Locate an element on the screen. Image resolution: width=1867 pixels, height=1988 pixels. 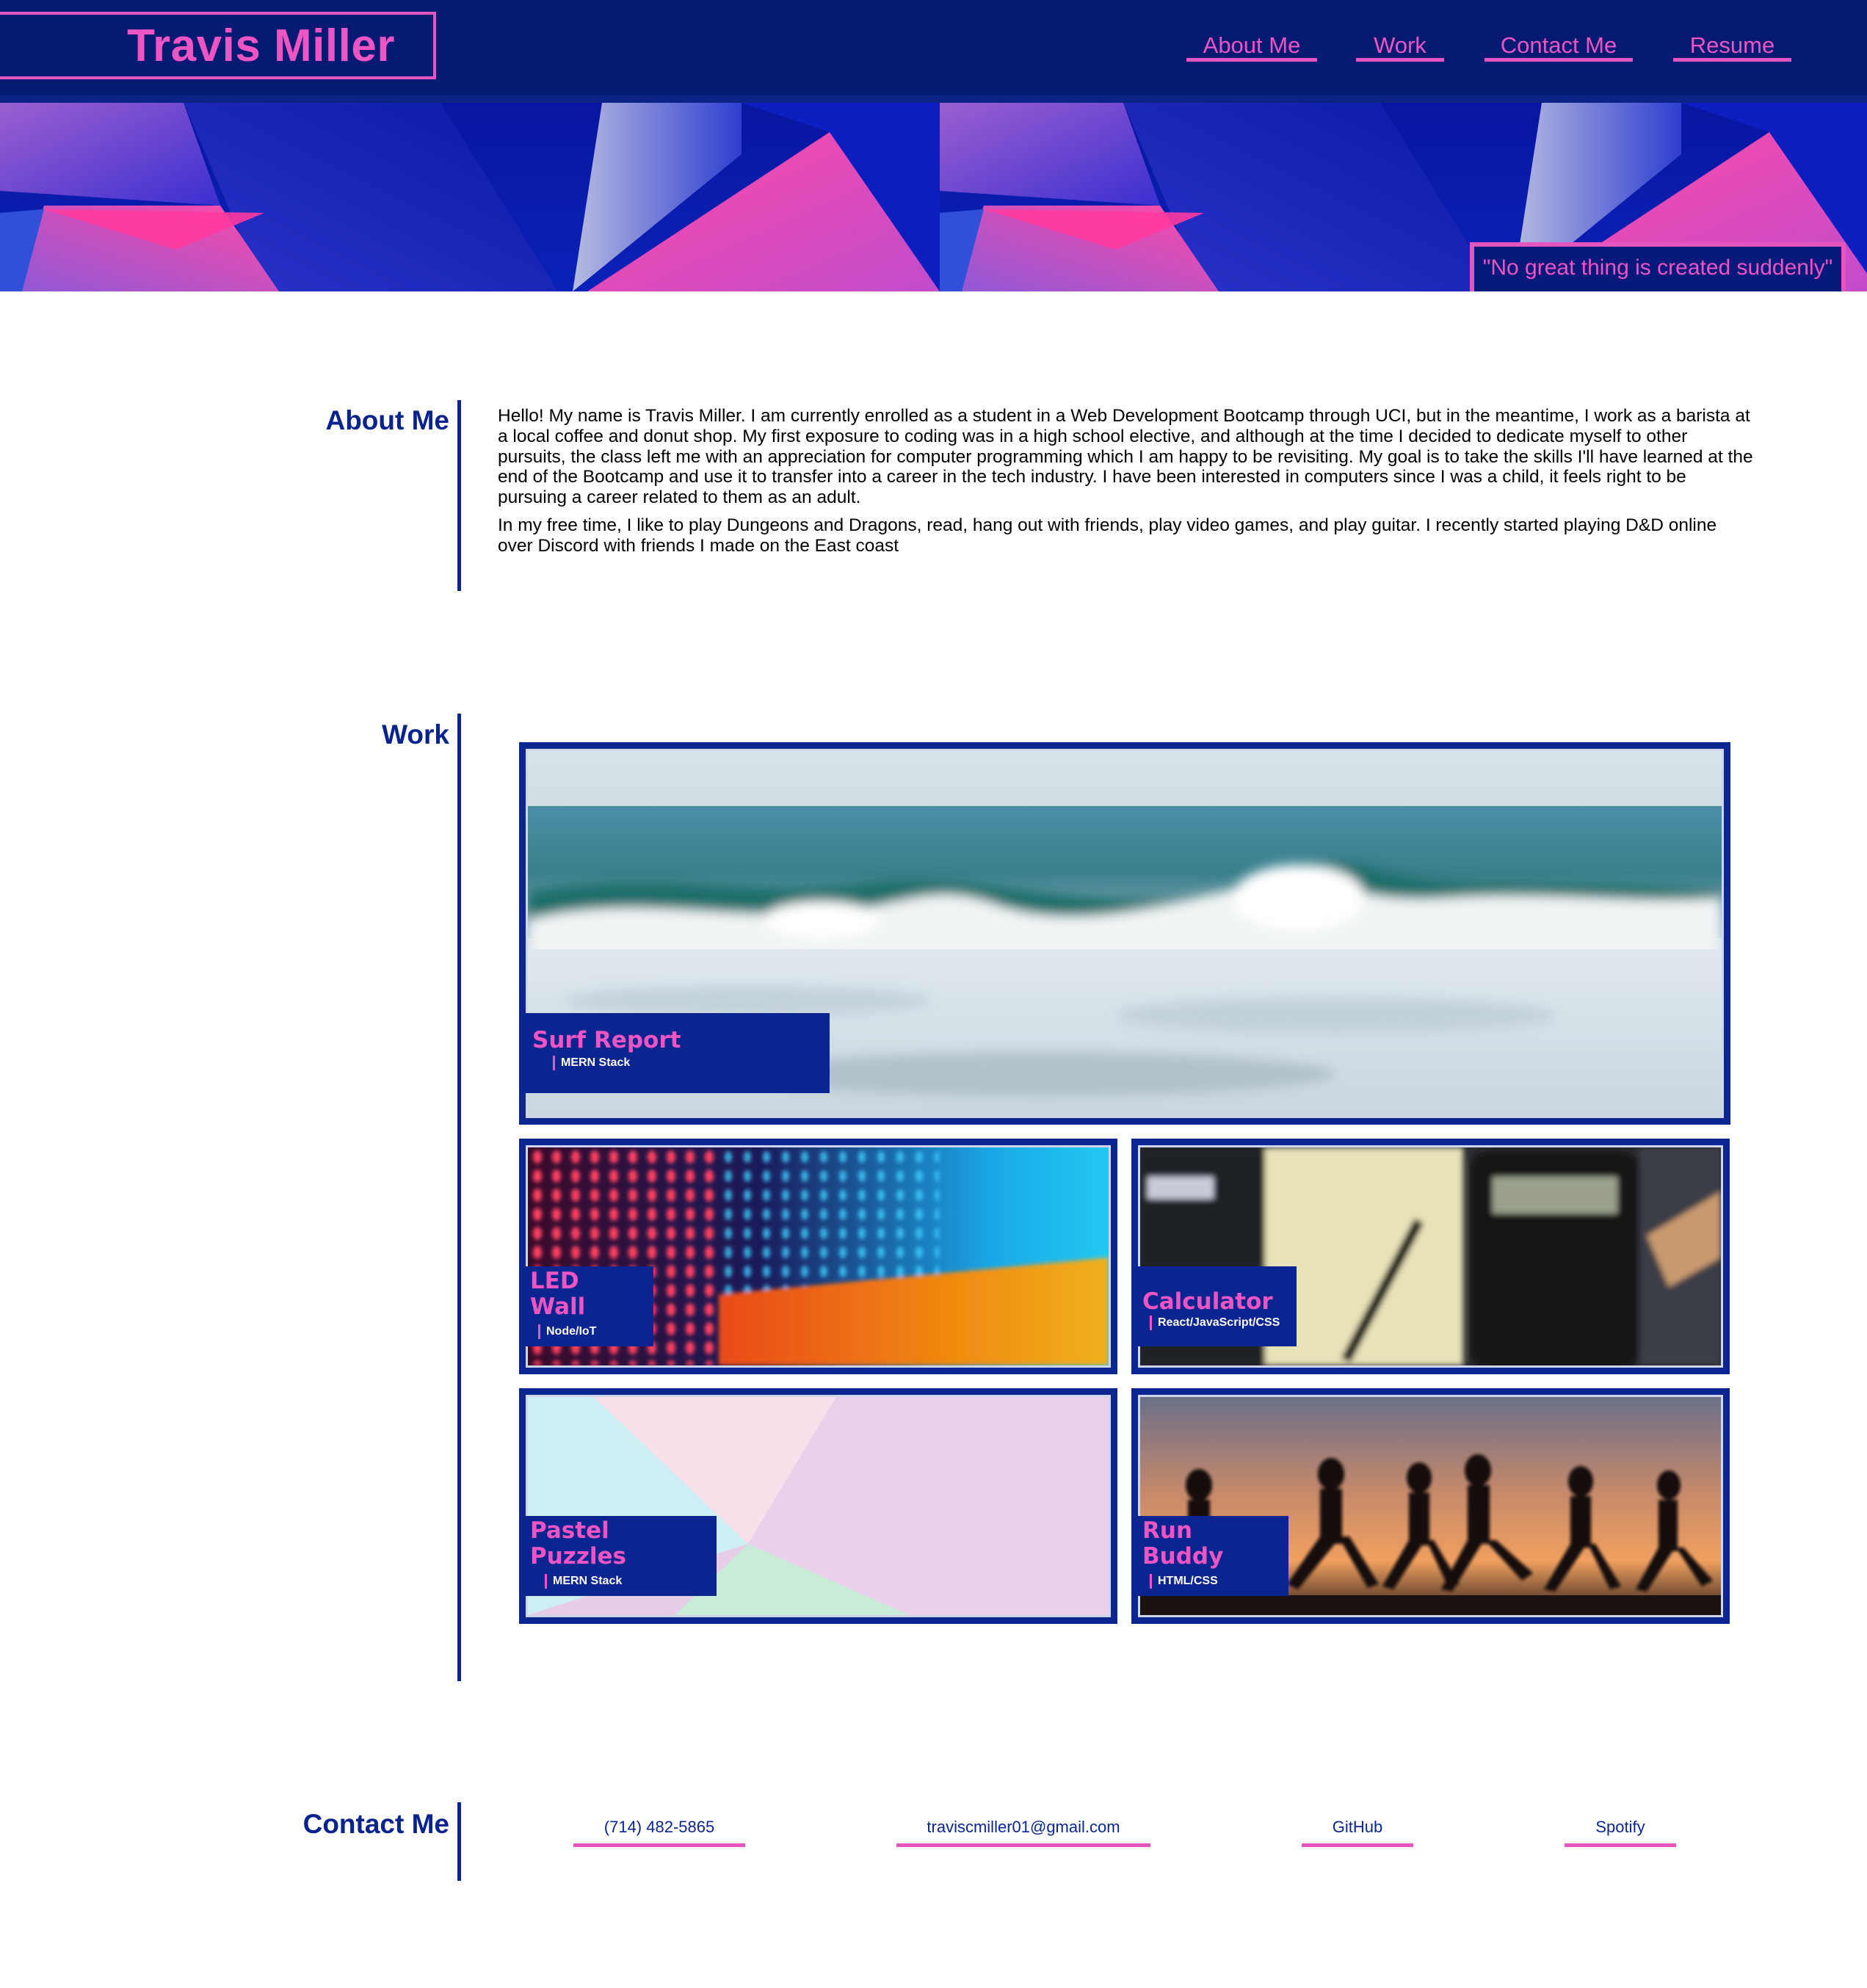
contact-spotify-link: Spotify is located at coordinates (1620, 1831).